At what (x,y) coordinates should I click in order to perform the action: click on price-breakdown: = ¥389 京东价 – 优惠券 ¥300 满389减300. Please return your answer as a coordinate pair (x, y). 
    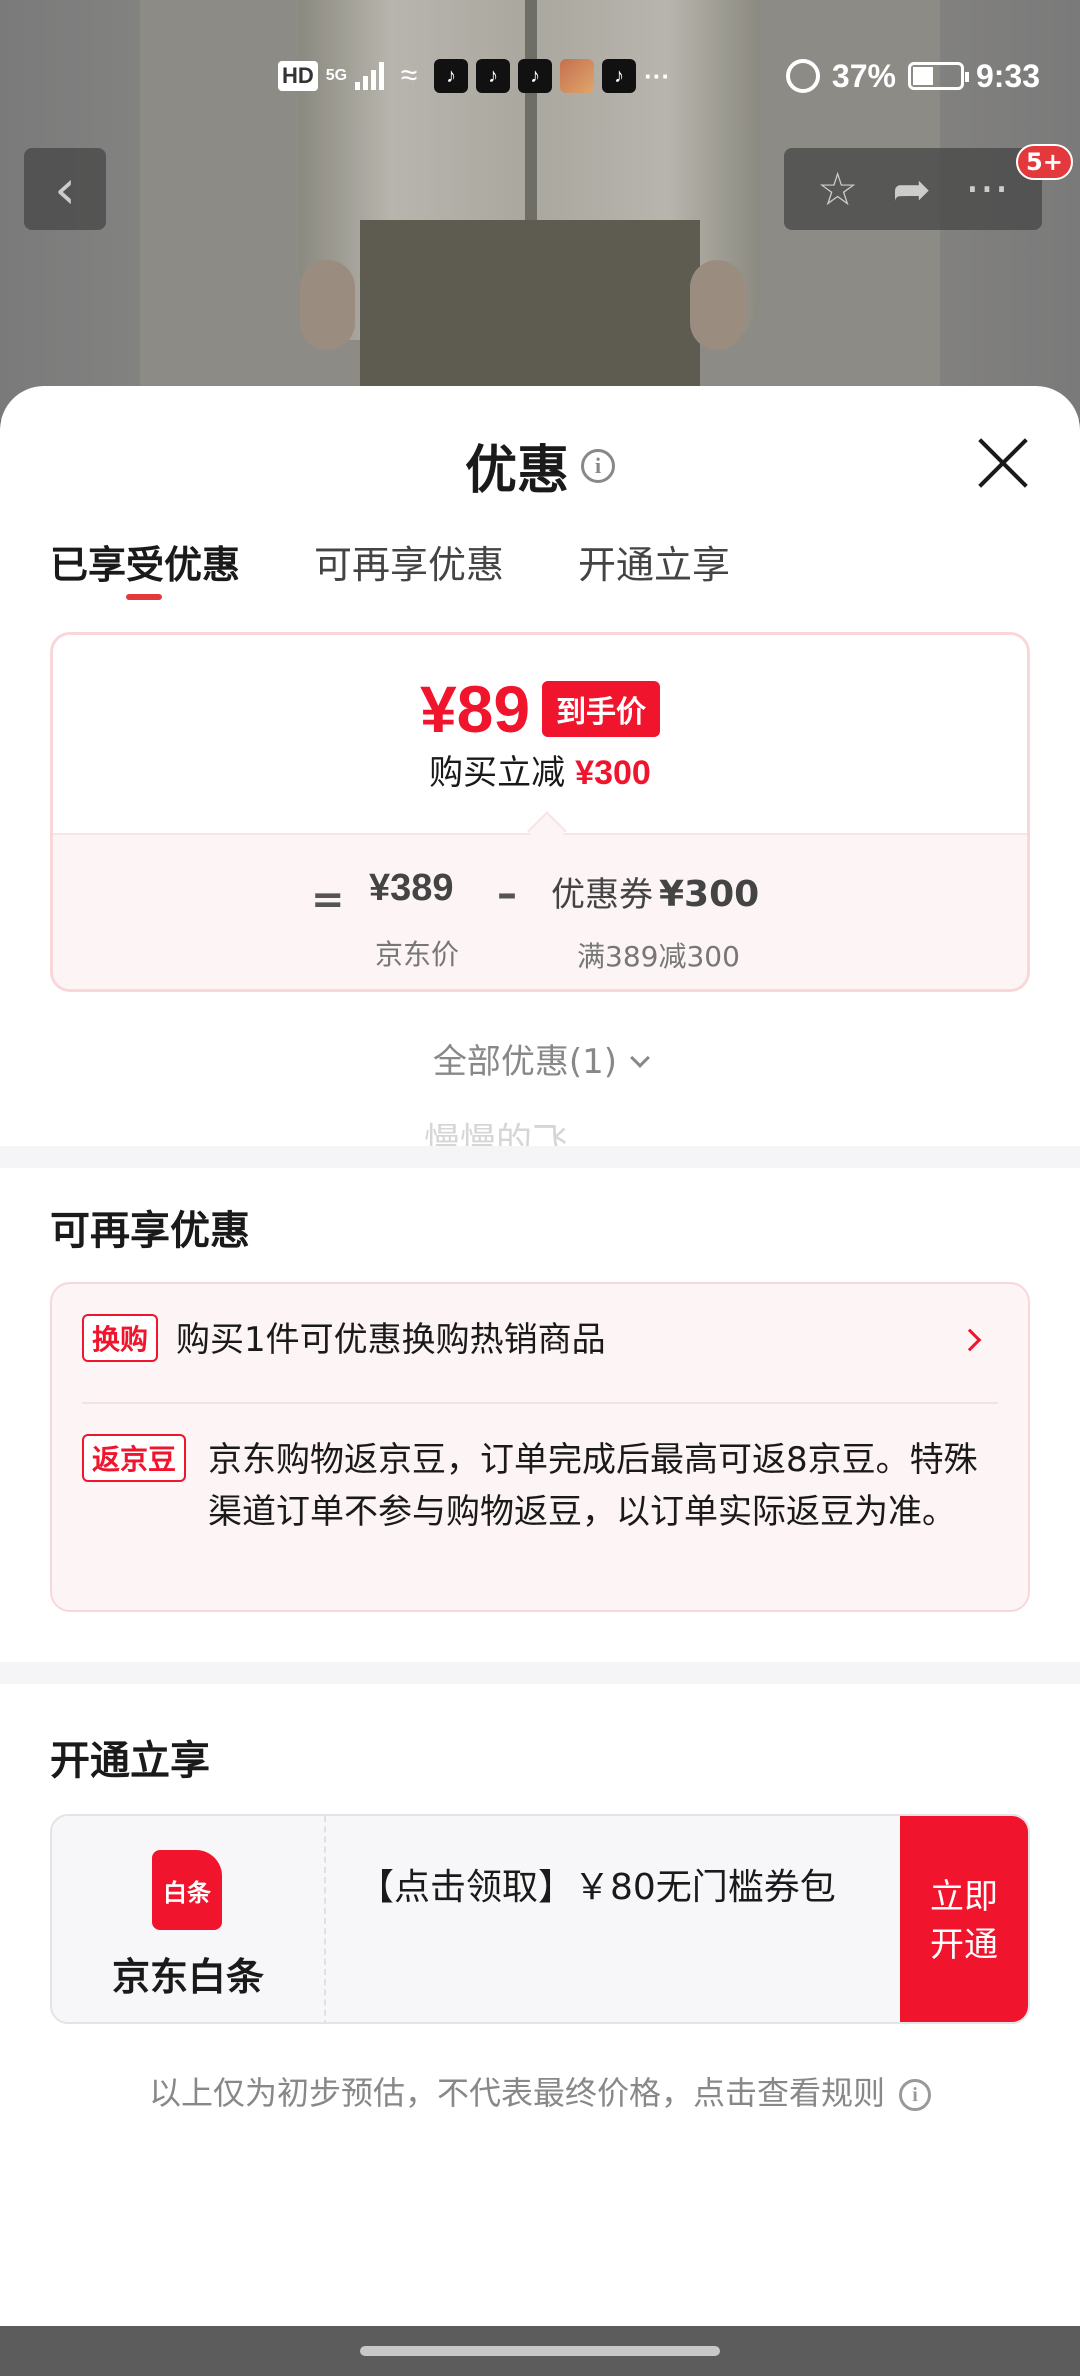
    Looking at the image, I should click on (540, 911).